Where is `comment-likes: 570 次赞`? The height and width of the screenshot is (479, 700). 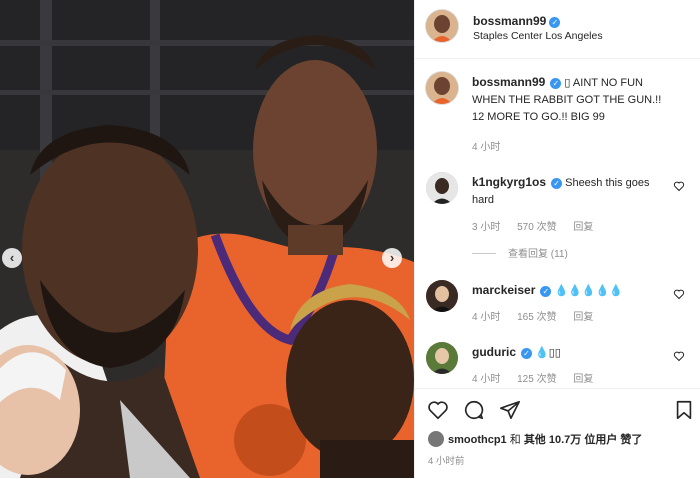
comment-likes: 570 次赞 is located at coordinates (536, 227).